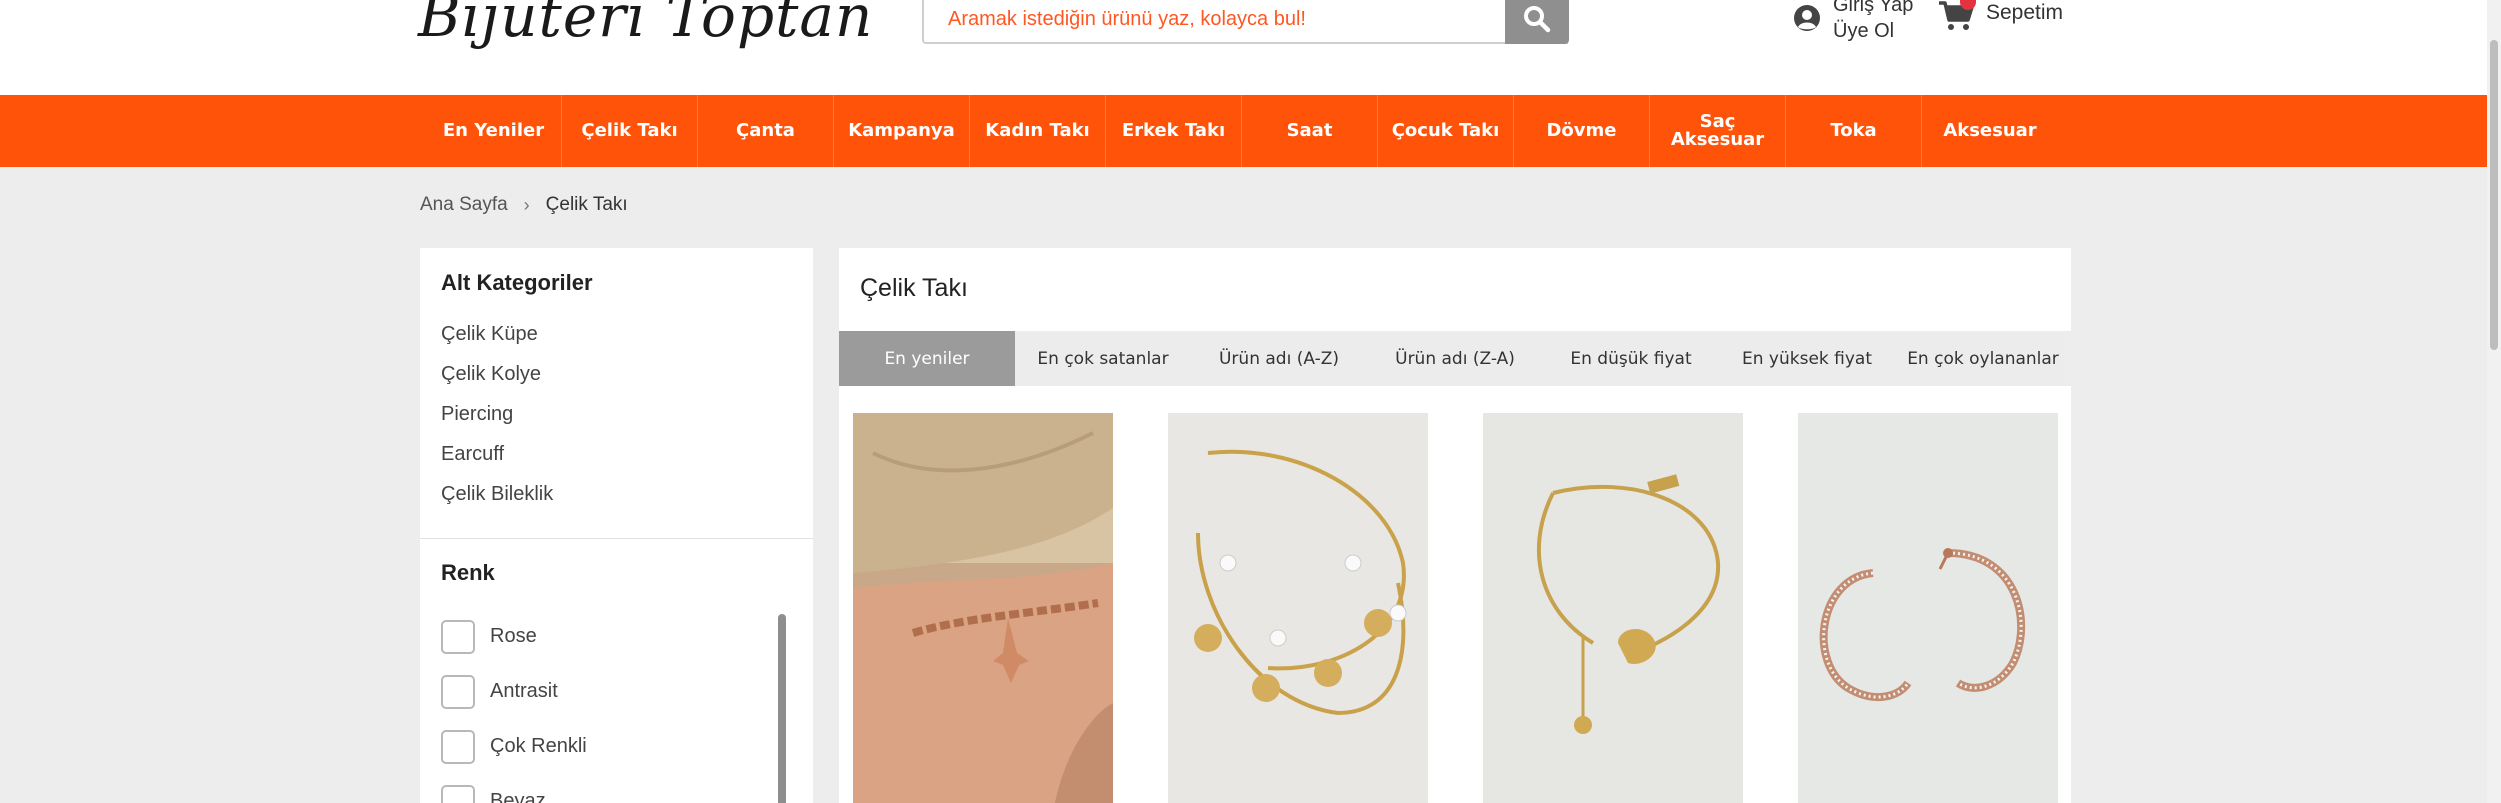 The image size is (2501, 803). What do you see at coordinates (518, 796) in the screenshot?
I see `color-label: Beyaz` at bounding box center [518, 796].